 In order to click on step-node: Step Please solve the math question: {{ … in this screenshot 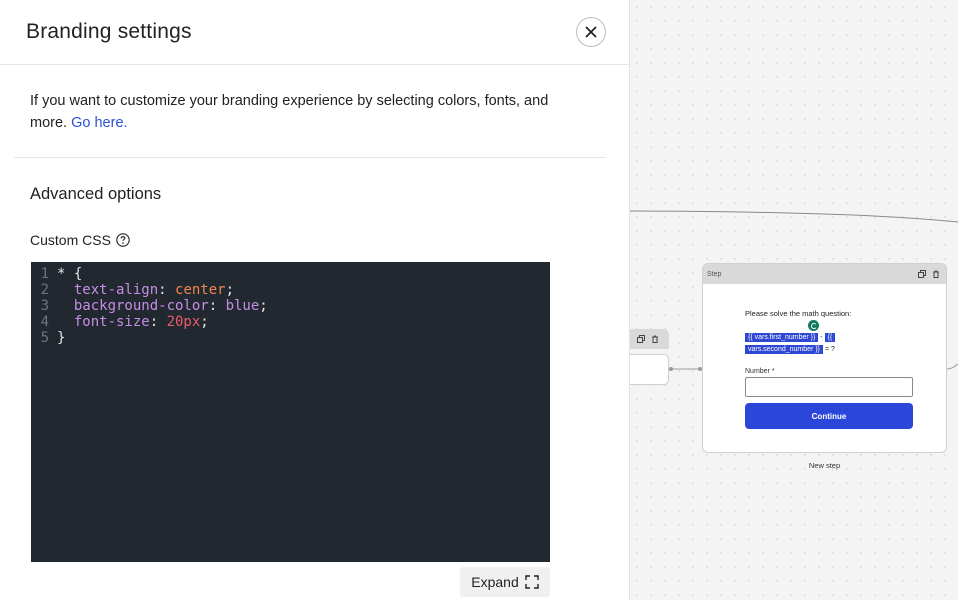, I will do `click(824, 358)`.